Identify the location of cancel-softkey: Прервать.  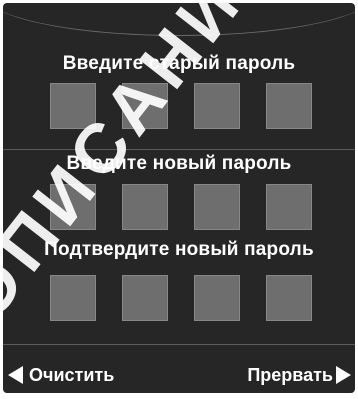
(299, 375).